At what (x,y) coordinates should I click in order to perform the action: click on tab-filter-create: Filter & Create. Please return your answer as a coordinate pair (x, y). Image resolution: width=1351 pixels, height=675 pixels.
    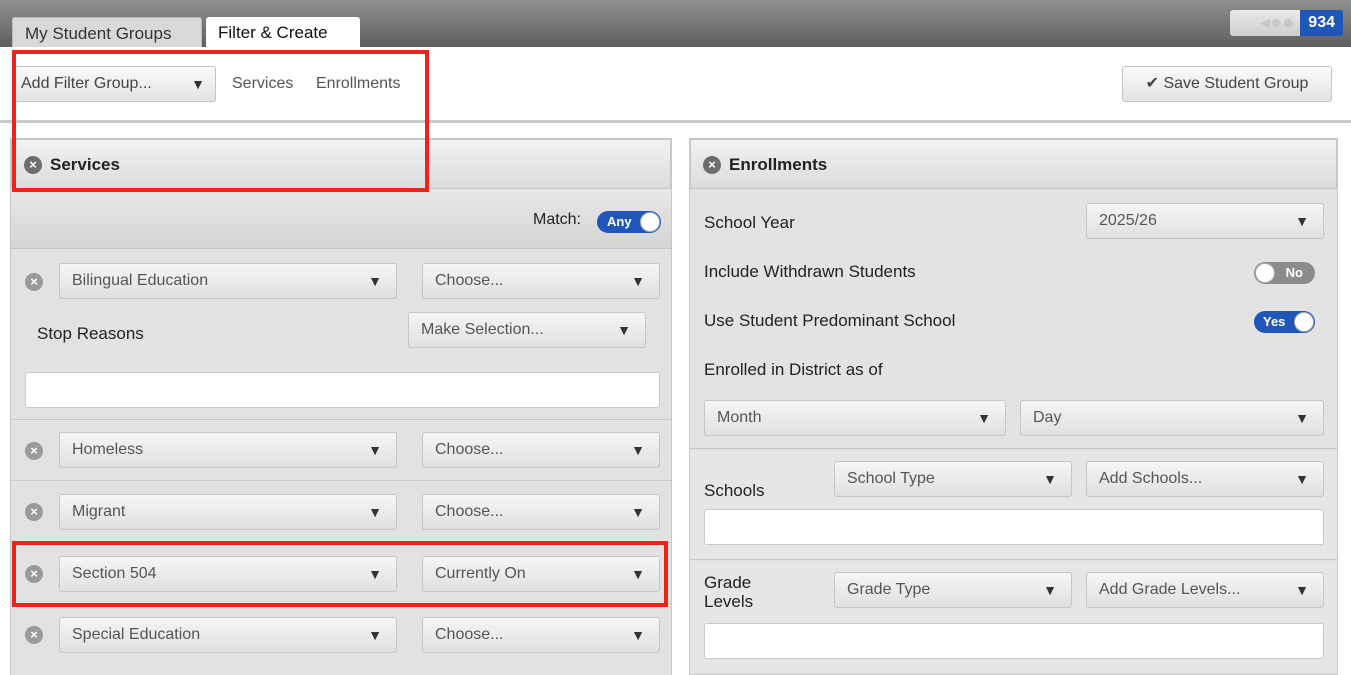
    Looking at the image, I should click on (283, 32).